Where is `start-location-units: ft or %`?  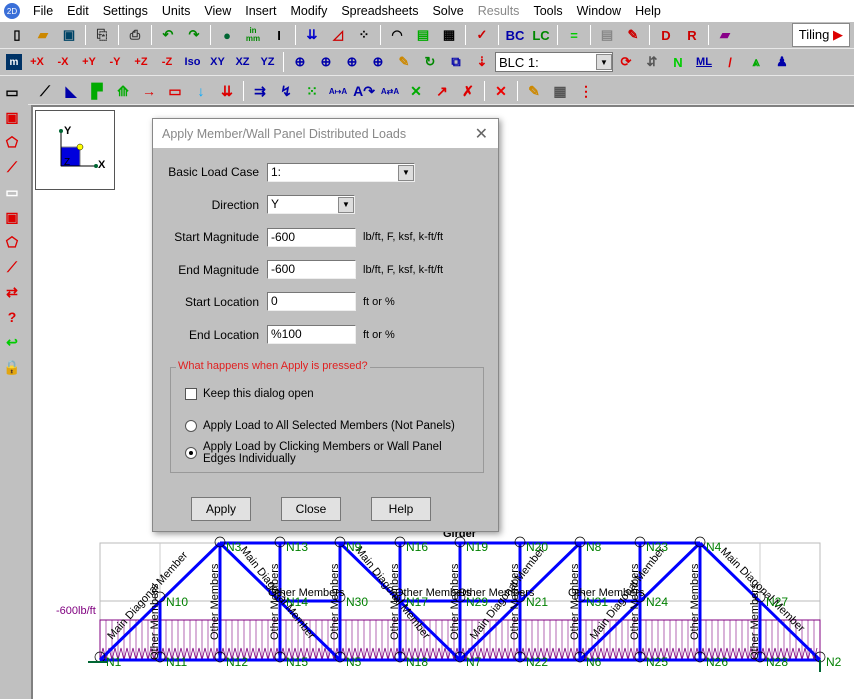 start-location-units: ft or % is located at coordinates (379, 302).